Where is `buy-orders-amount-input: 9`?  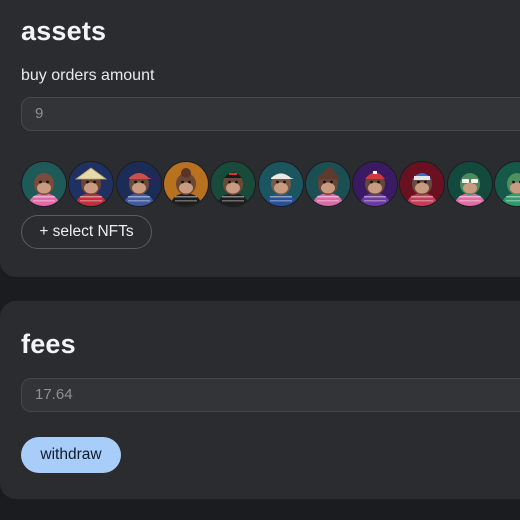 buy-orders-amount-input: 9 is located at coordinates (270, 114).